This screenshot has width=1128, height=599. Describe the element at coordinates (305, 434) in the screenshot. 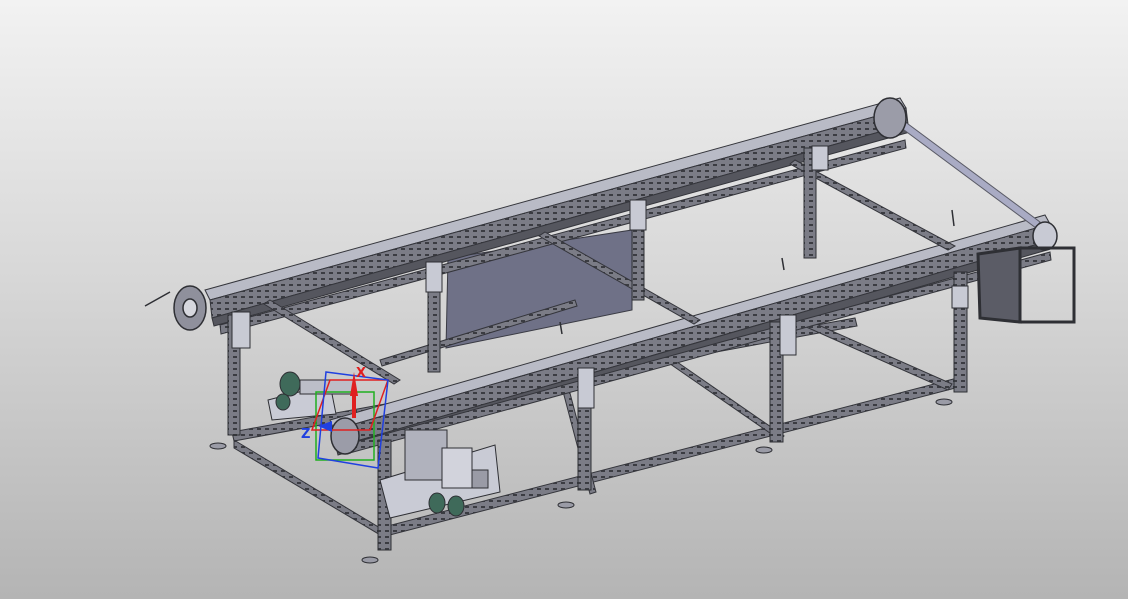

I see `triad-z-label: Z` at that location.